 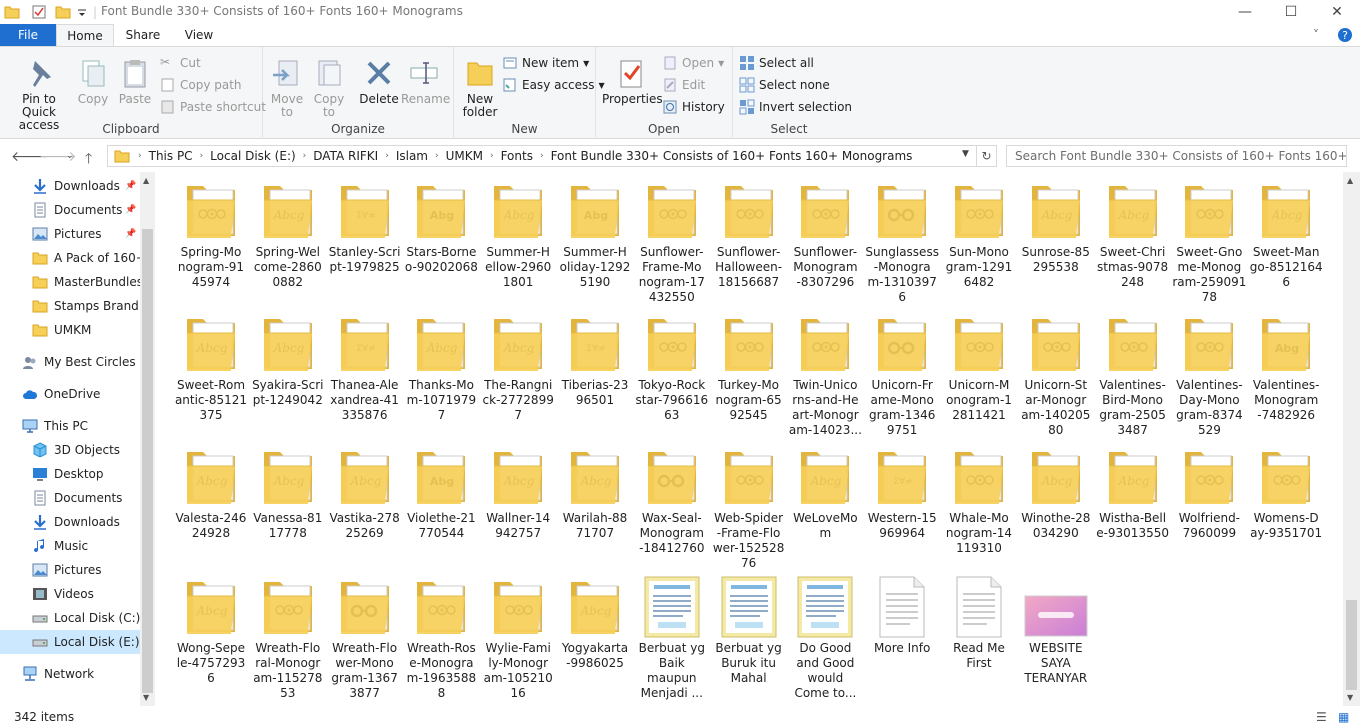 What do you see at coordinates (1291, 12) in the screenshot?
I see `maximize-button: ☐` at bounding box center [1291, 12].